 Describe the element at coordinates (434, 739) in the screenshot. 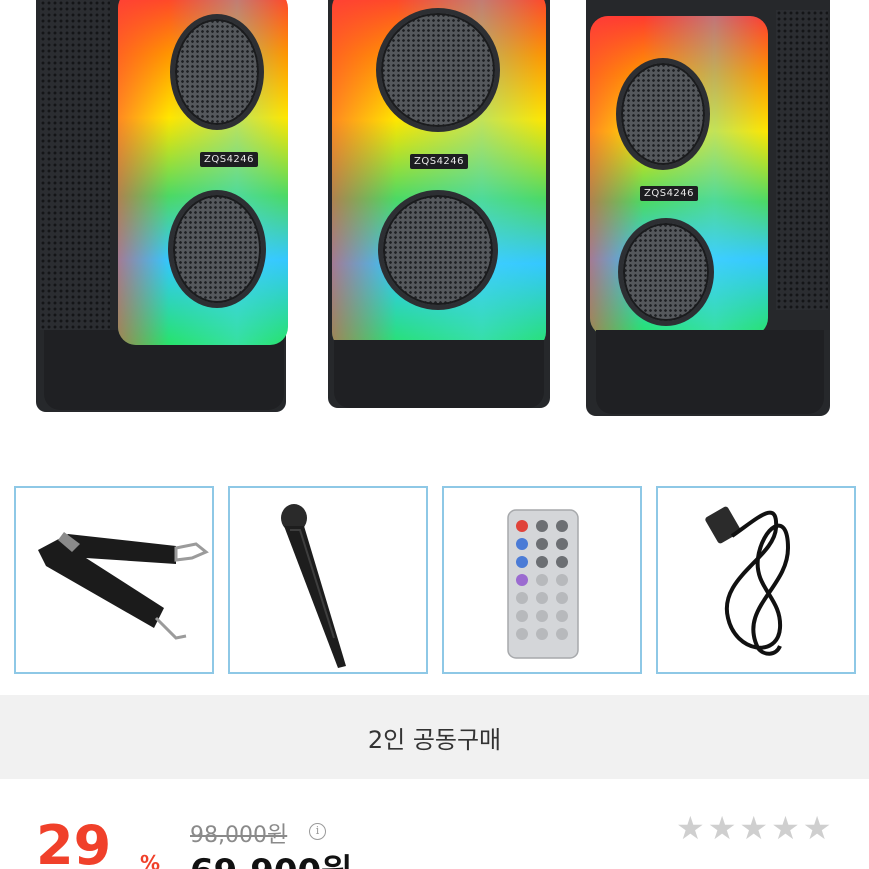

I see `group-buy-label: 2인 공동구매` at that location.